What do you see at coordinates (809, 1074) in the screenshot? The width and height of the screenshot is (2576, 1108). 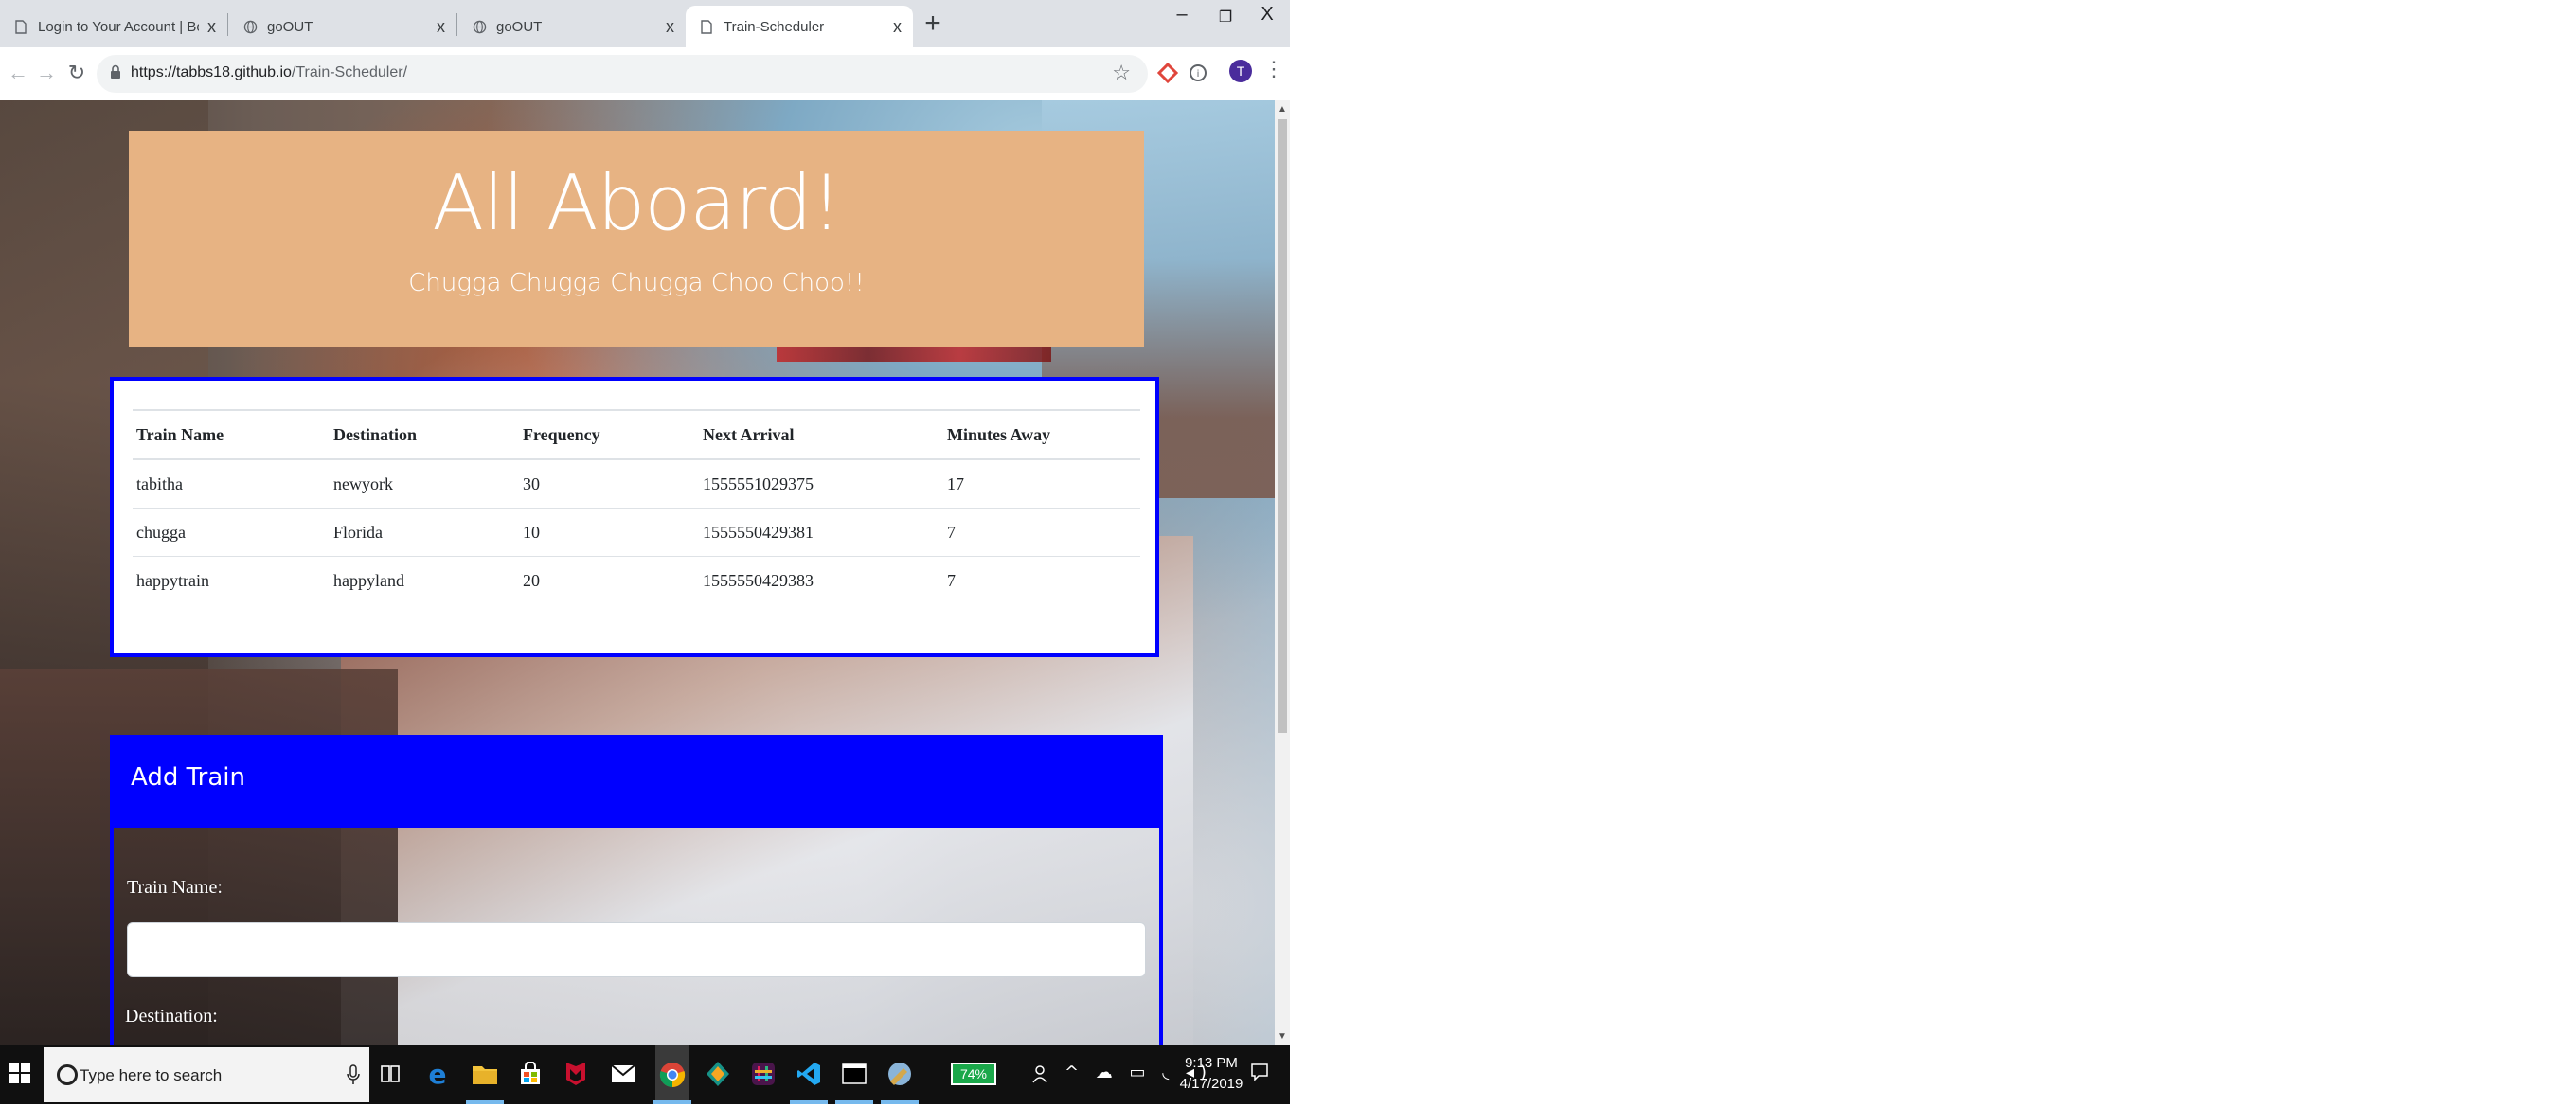 I see `vscode-icon` at bounding box center [809, 1074].